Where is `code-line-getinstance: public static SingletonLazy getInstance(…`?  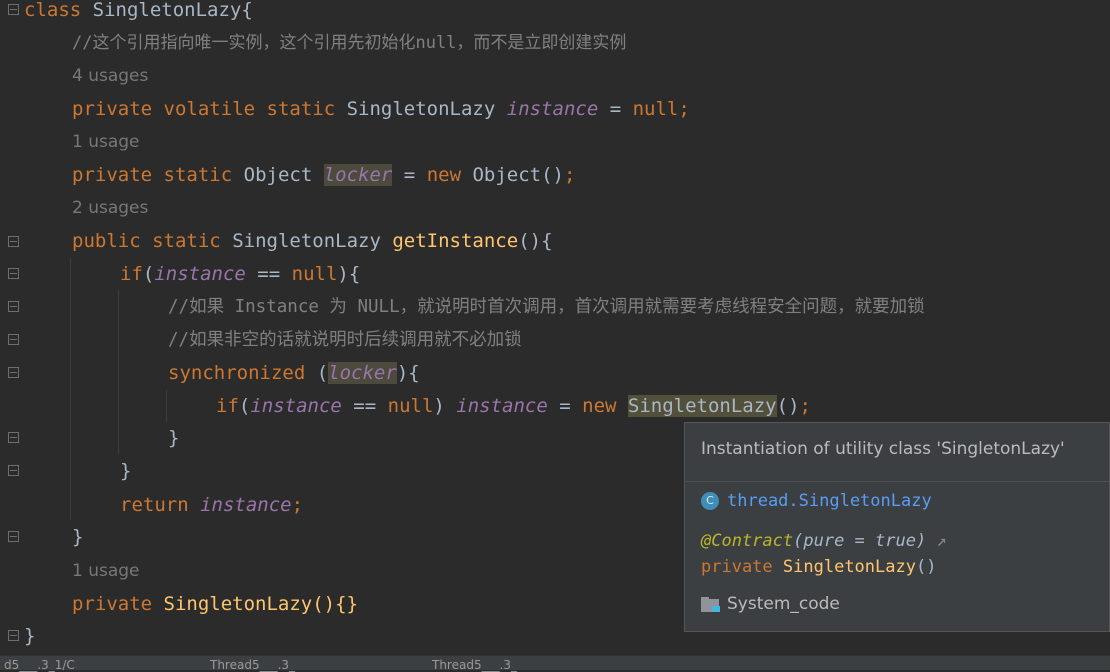
code-line-getinstance: public static SingletonLazy getInstance(… is located at coordinates (312, 241).